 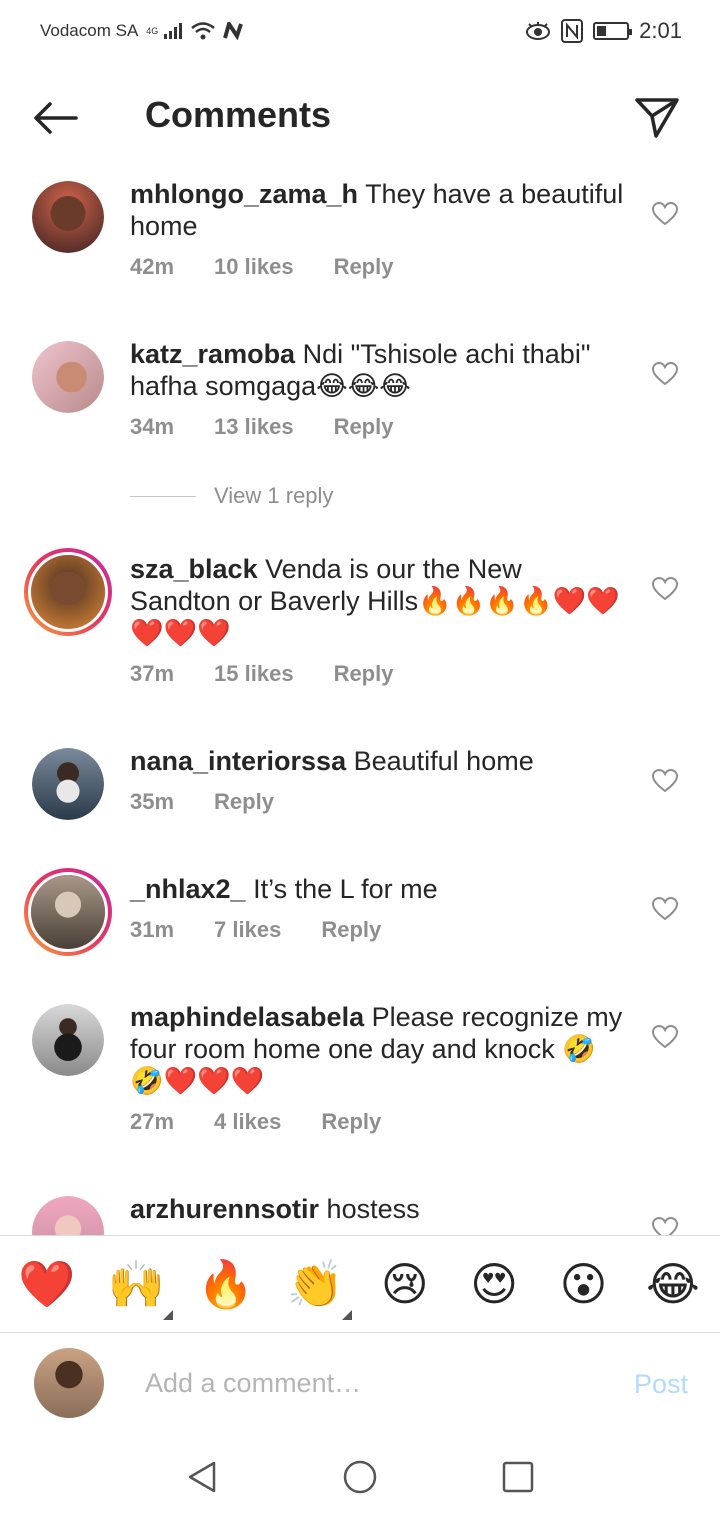 I want to click on emoji-fire-button: 🔥, so click(x=226, y=1284).